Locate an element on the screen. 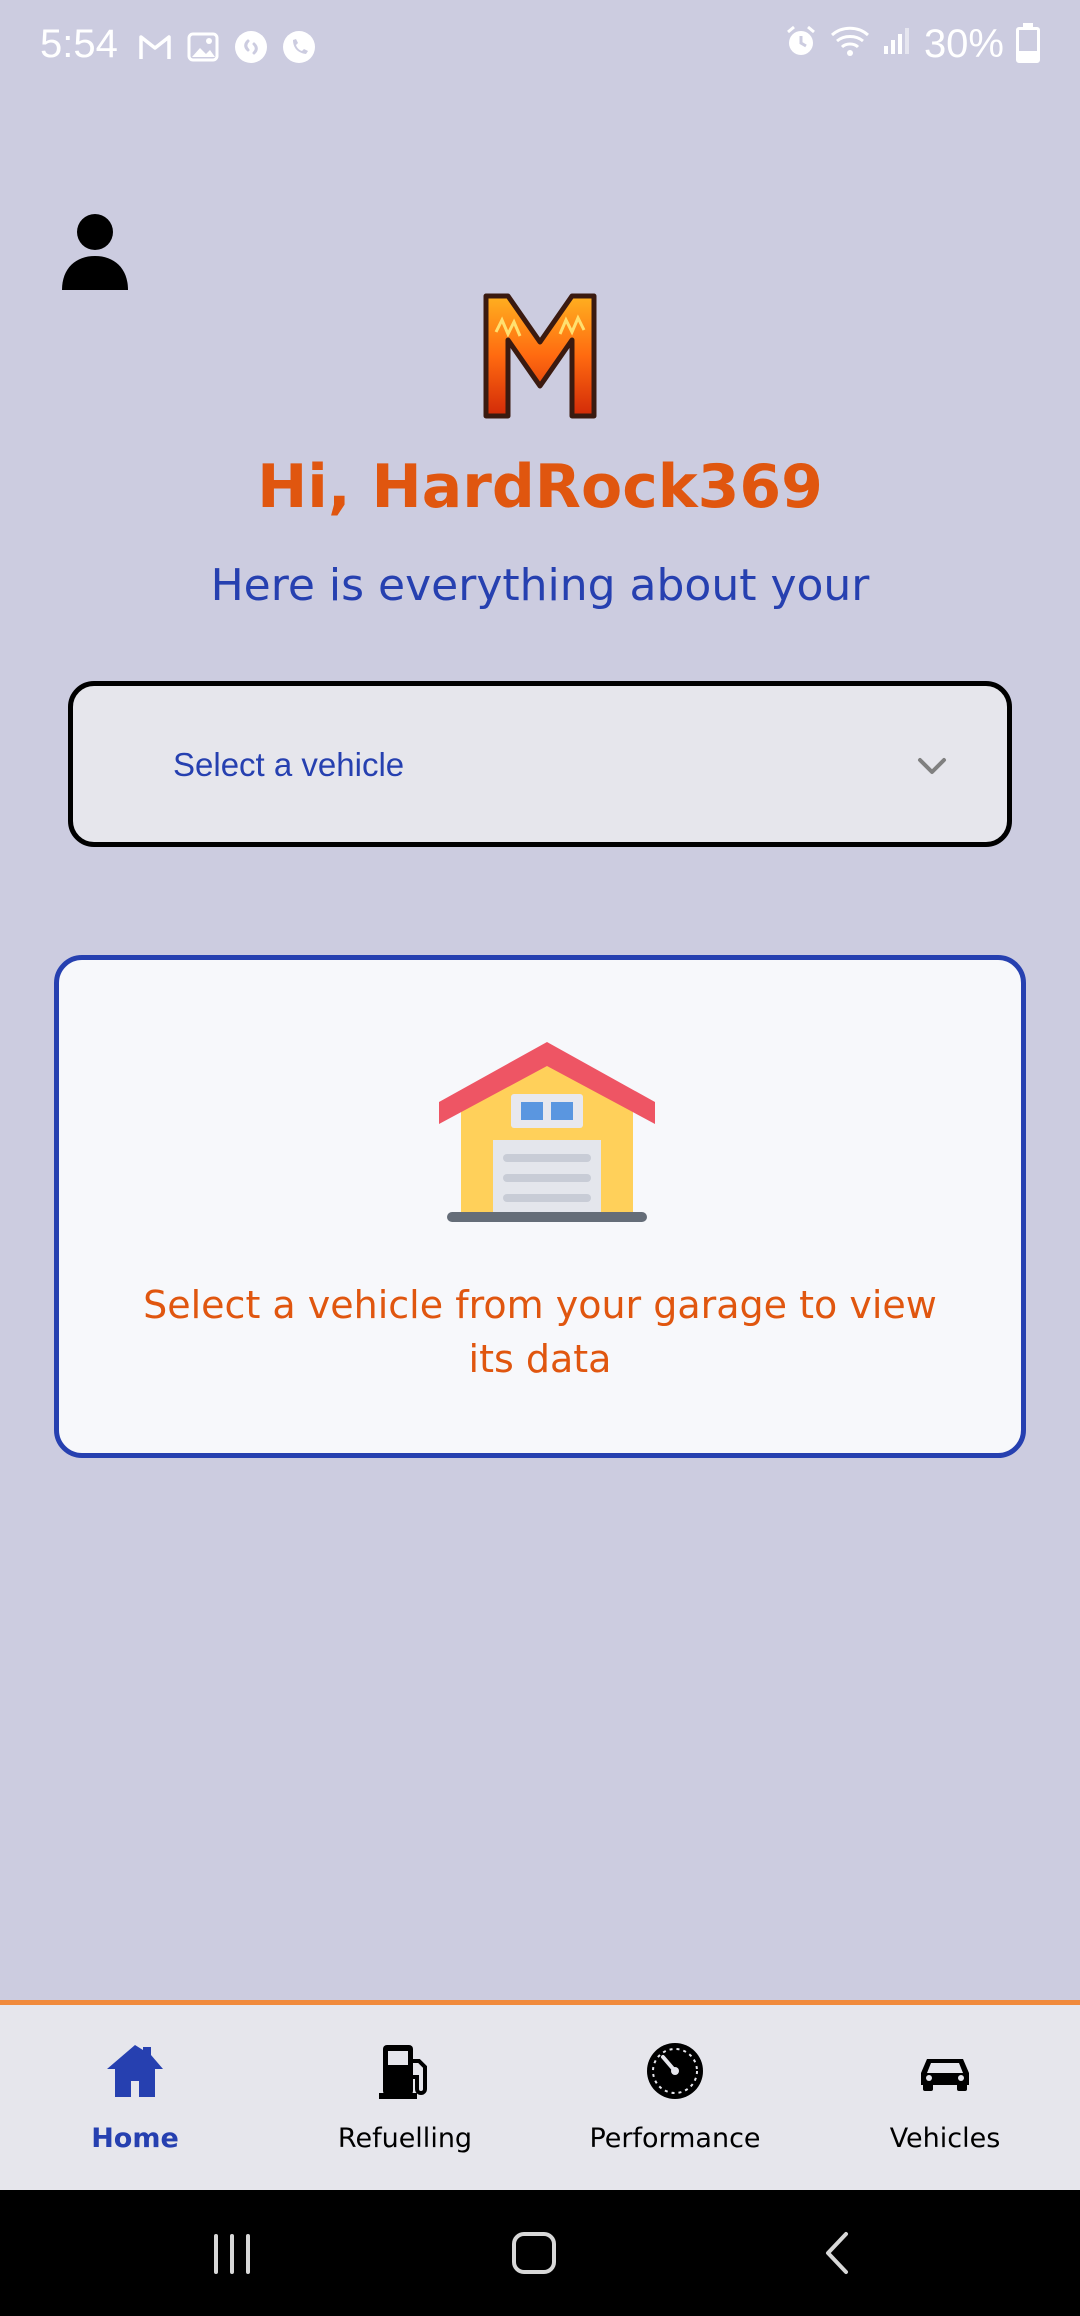  home-button-icon is located at coordinates (534, 2253).